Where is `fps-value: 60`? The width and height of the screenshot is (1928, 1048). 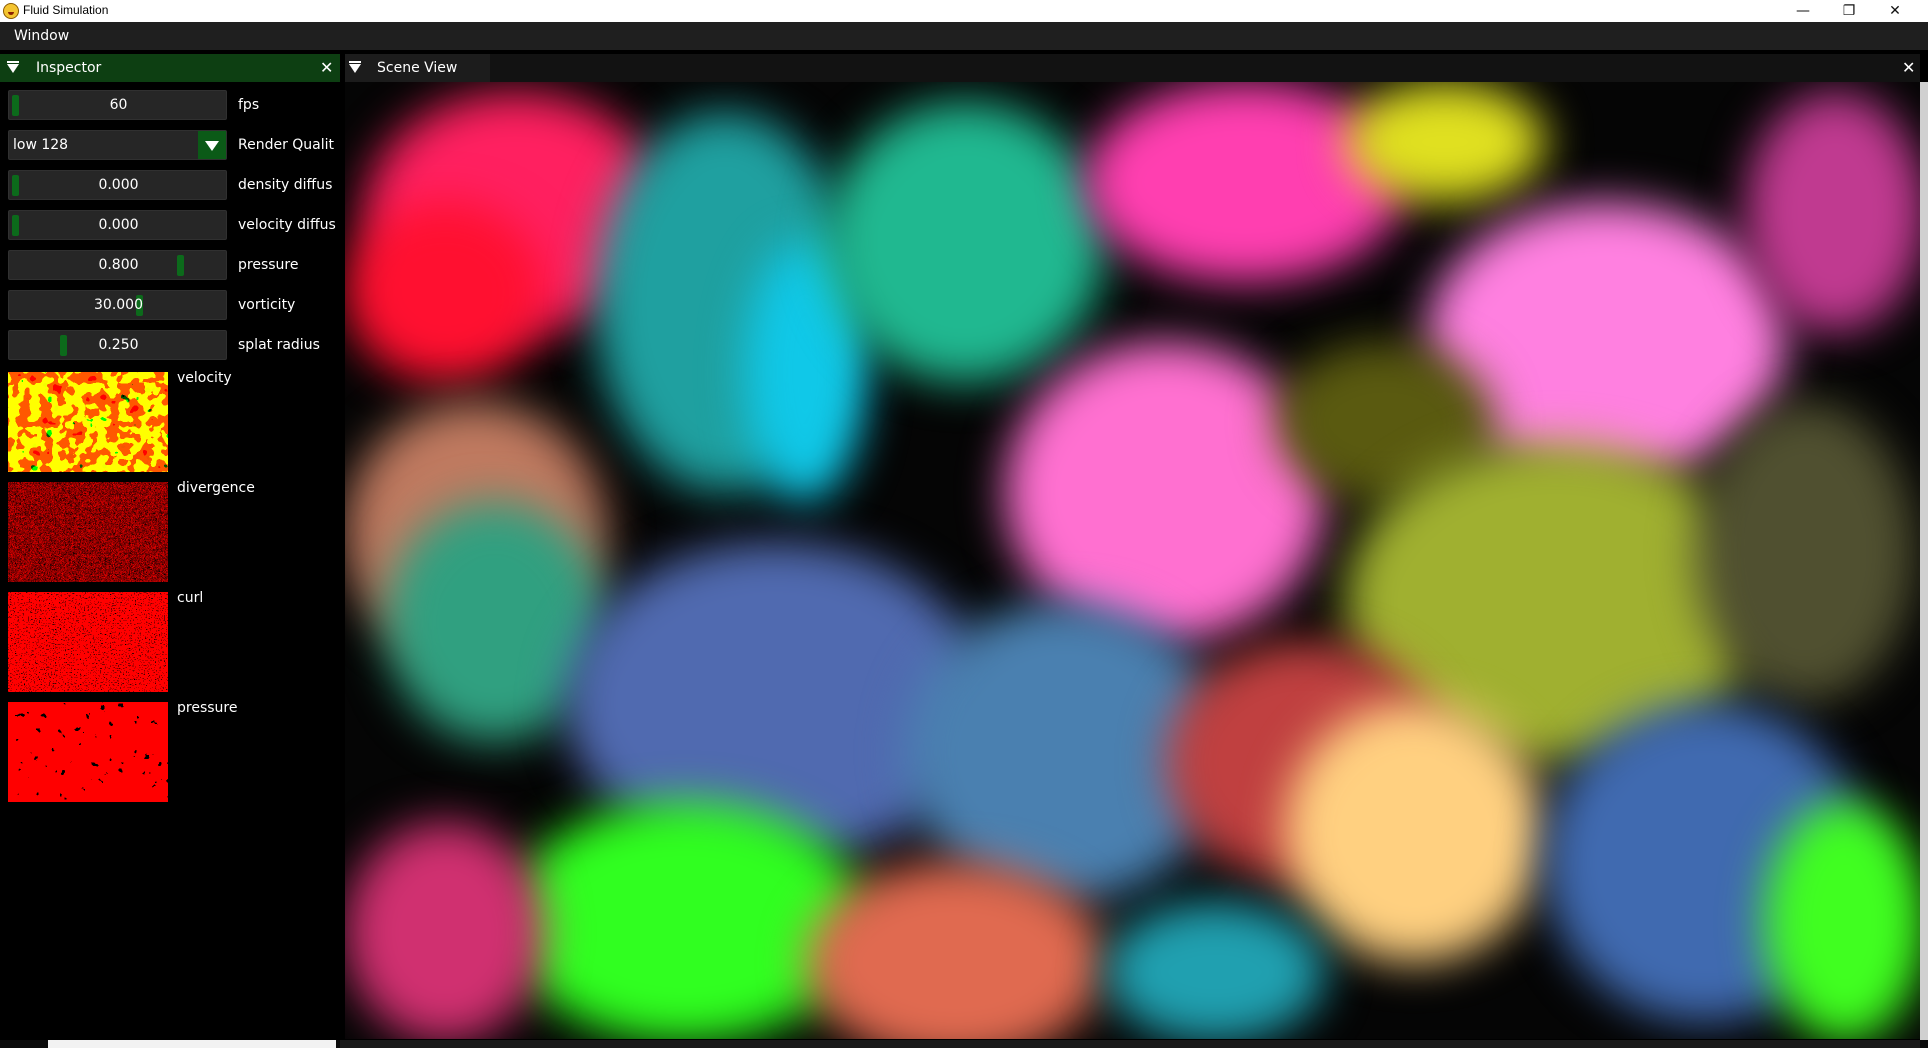 fps-value: 60 is located at coordinates (118, 105).